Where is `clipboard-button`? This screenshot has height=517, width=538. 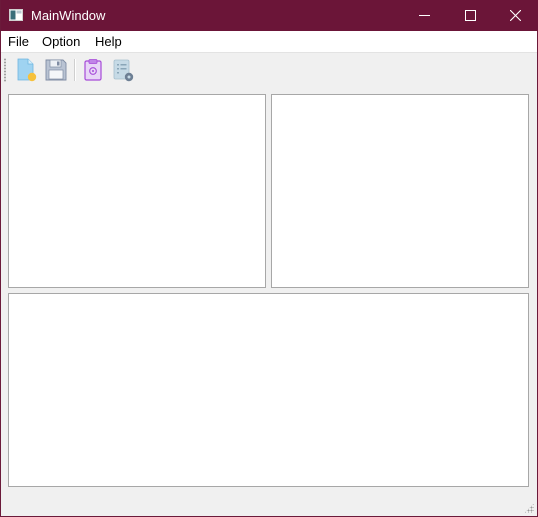 clipboard-button is located at coordinates (93, 70).